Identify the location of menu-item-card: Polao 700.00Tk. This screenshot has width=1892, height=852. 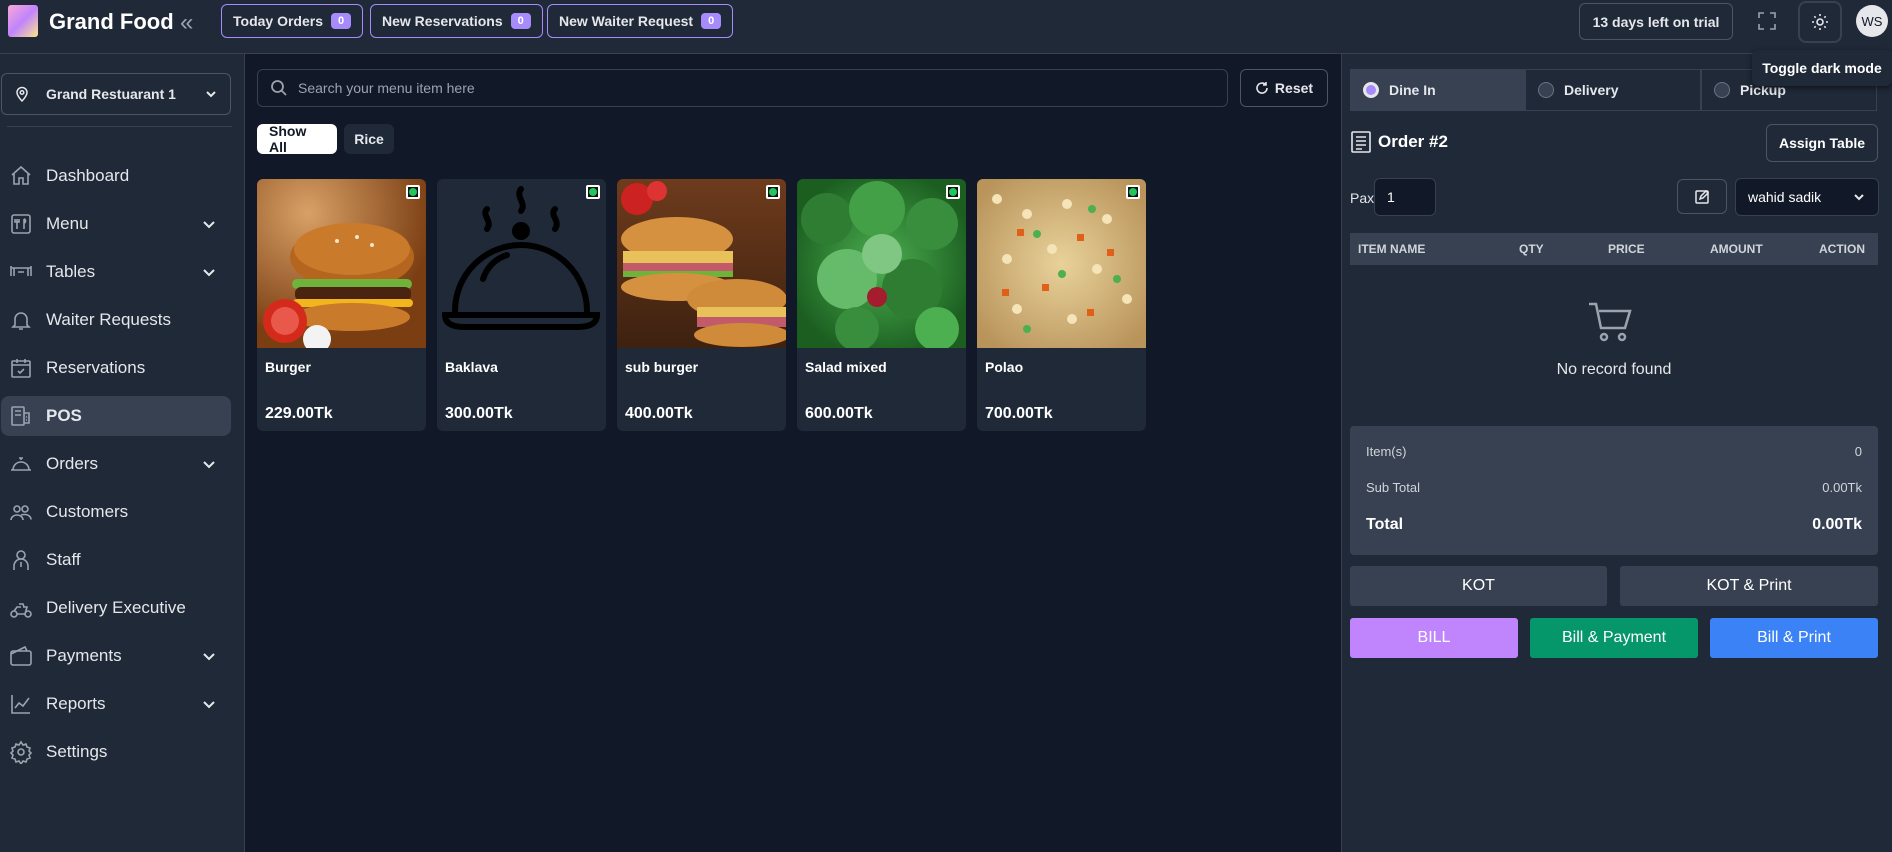
(1061, 305).